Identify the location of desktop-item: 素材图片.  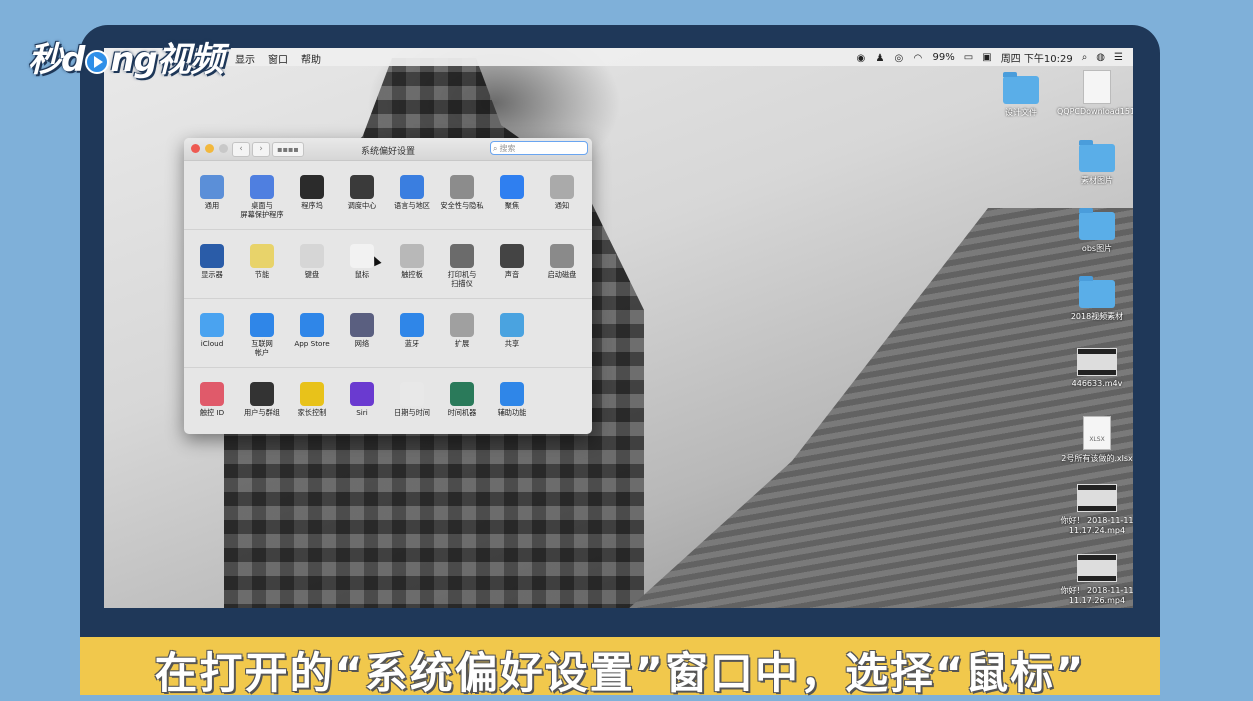
(1095, 163).